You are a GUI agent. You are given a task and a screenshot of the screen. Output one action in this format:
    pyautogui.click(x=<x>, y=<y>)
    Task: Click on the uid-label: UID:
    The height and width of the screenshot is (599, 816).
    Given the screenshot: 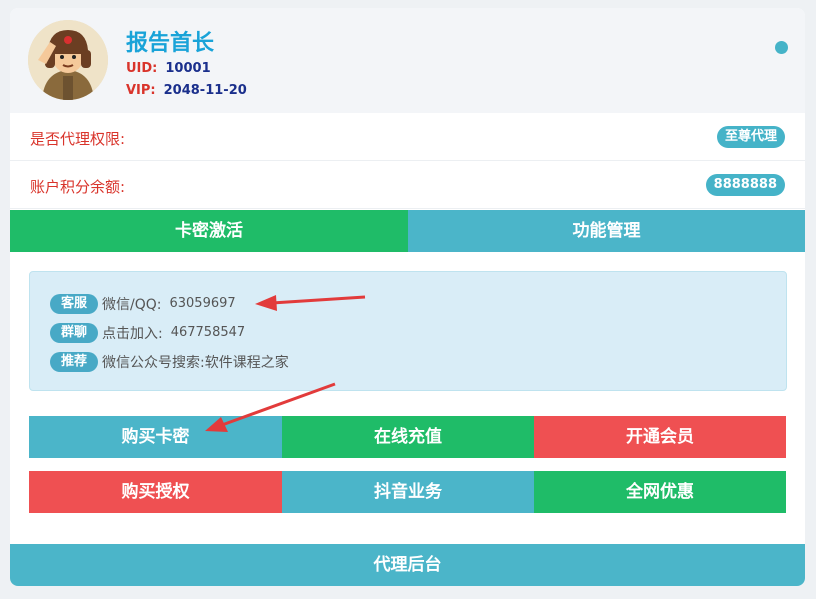 What is the action you would take?
    pyautogui.click(x=142, y=68)
    